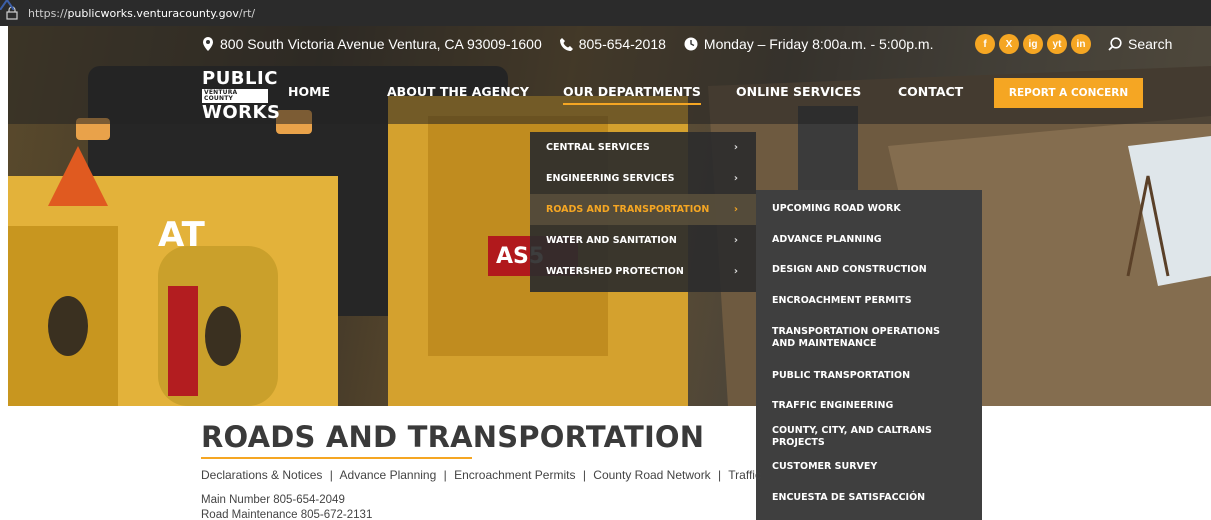 The image size is (1211, 520). I want to click on title-underline, so click(336, 458).